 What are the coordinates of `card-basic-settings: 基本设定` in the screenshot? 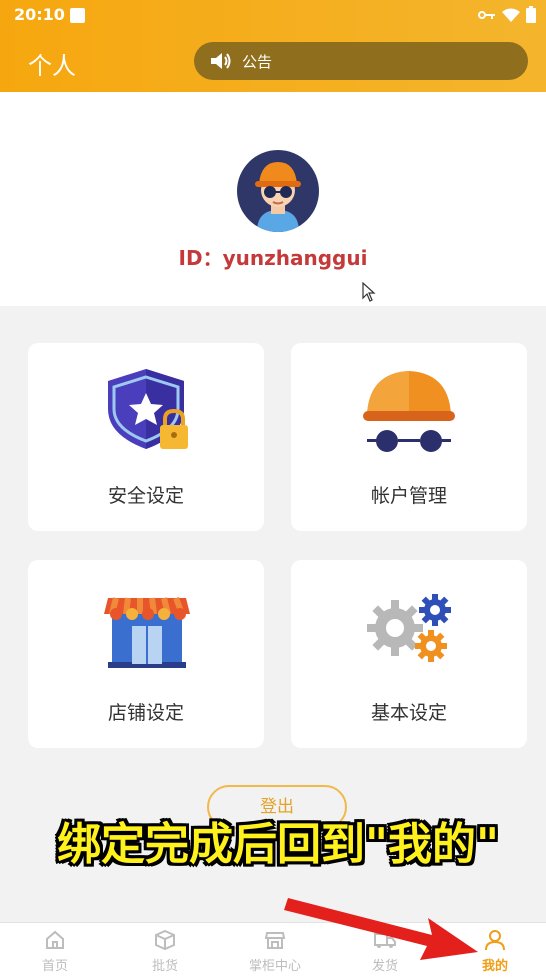 It's located at (409, 654).